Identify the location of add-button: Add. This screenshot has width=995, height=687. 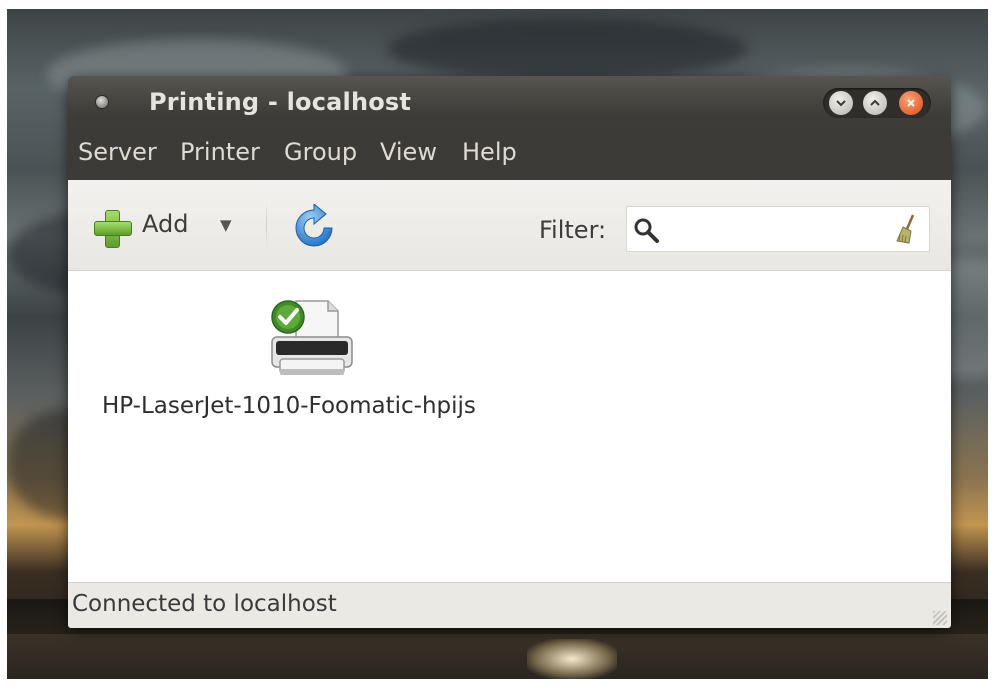
(147, 227).